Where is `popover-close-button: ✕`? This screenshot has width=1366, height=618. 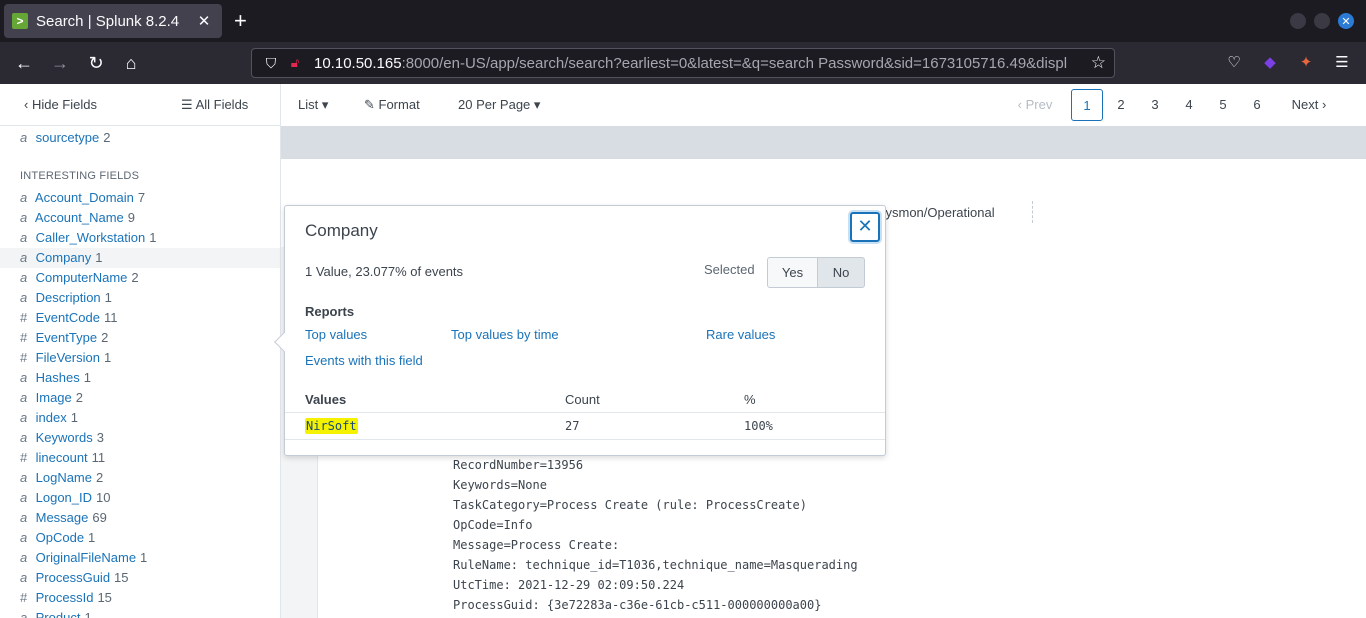
popover-close-button: ✕ is located at coordinates (865, 227).